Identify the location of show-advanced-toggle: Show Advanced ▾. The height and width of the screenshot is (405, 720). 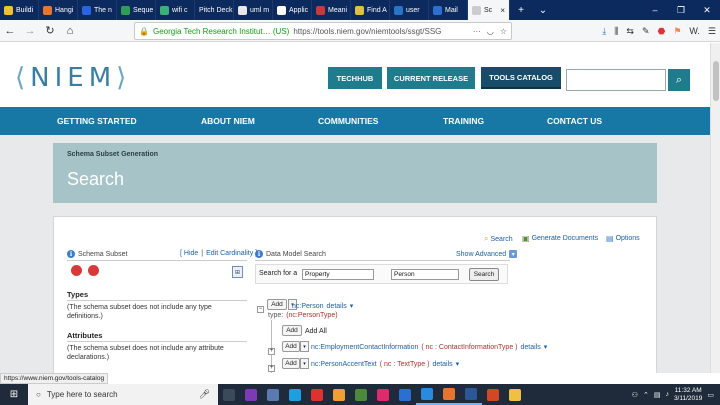
(487, 254).